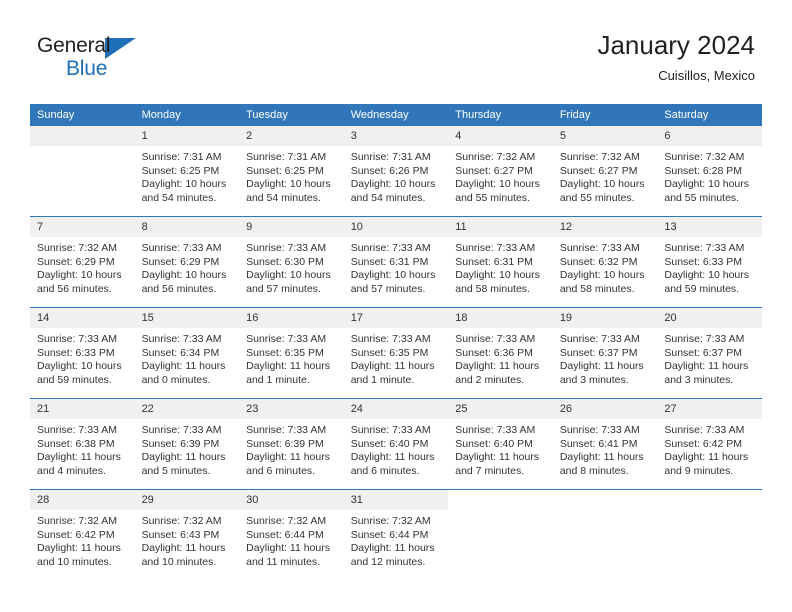 The image size is (792, 612). Describe the element at coordinates (594, 379) in the screenshot. I see `daylight-text-line2: and 3 minutes.` at that location.